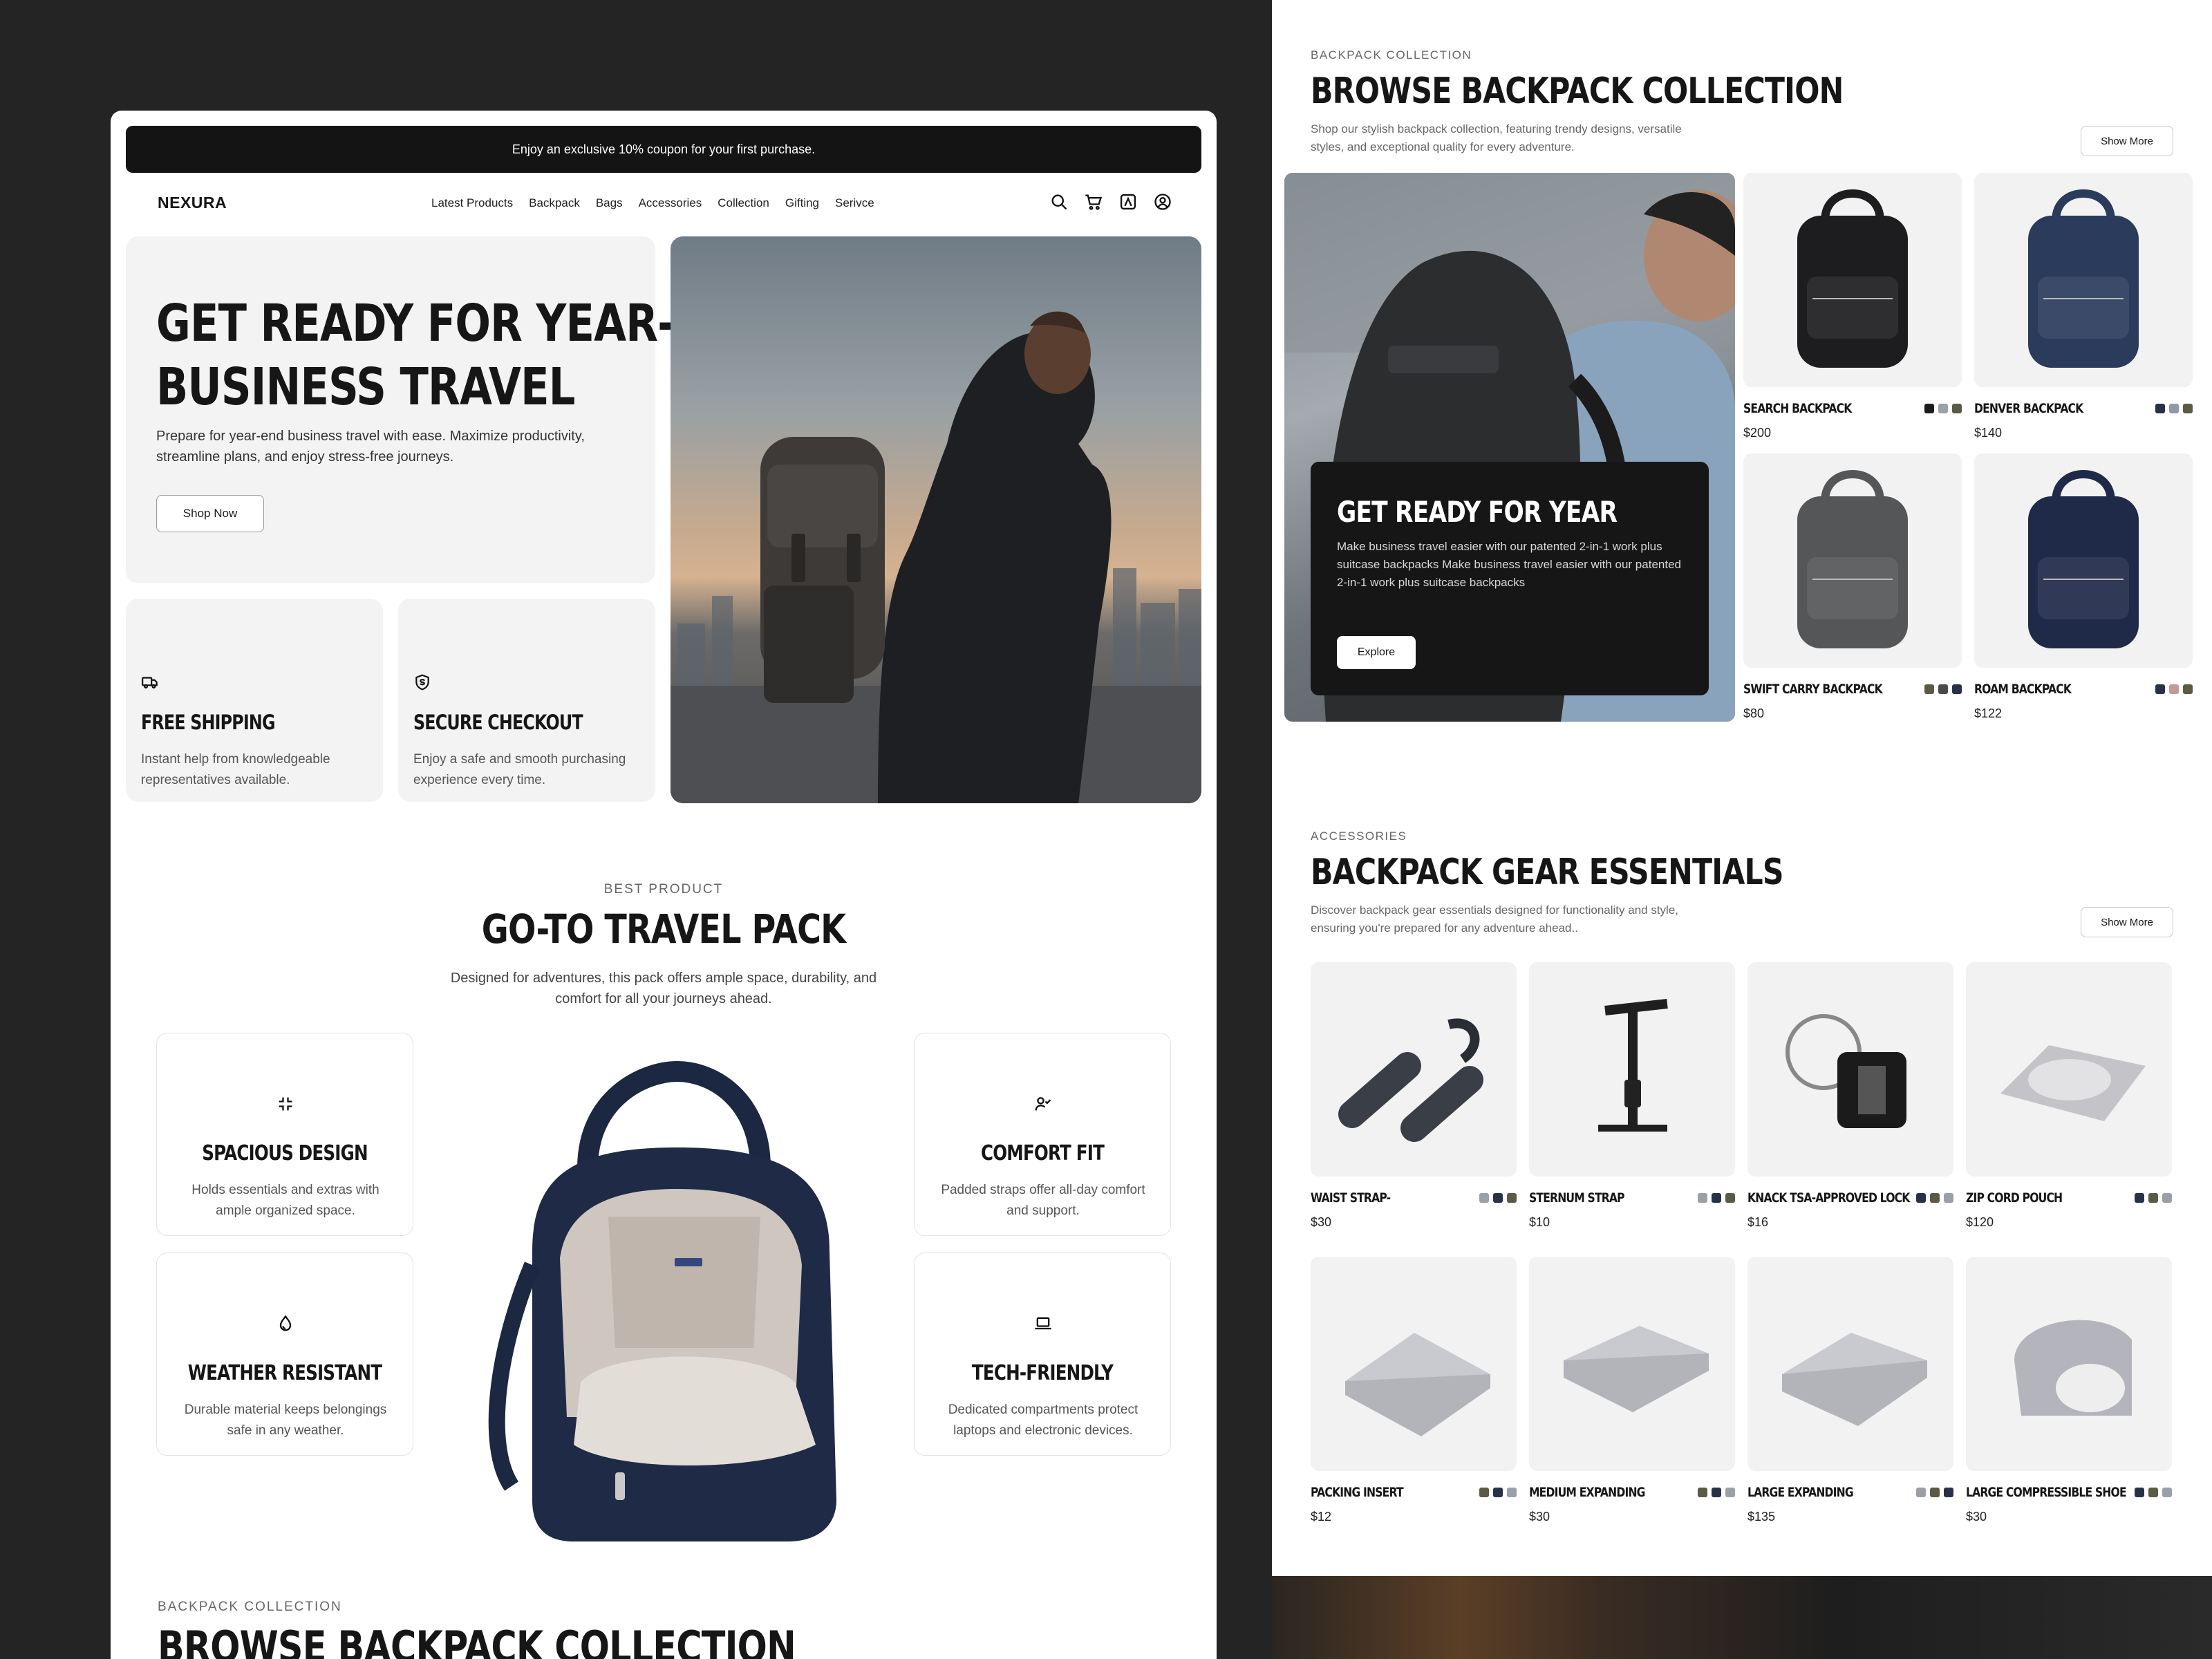 Image resolution: width=2212 pixels, height=1659 pixels. What do you see at coordinates (1377, 652) in the screenshot?
I see `explore-button: Explore` at bounding box center [1377, 652].